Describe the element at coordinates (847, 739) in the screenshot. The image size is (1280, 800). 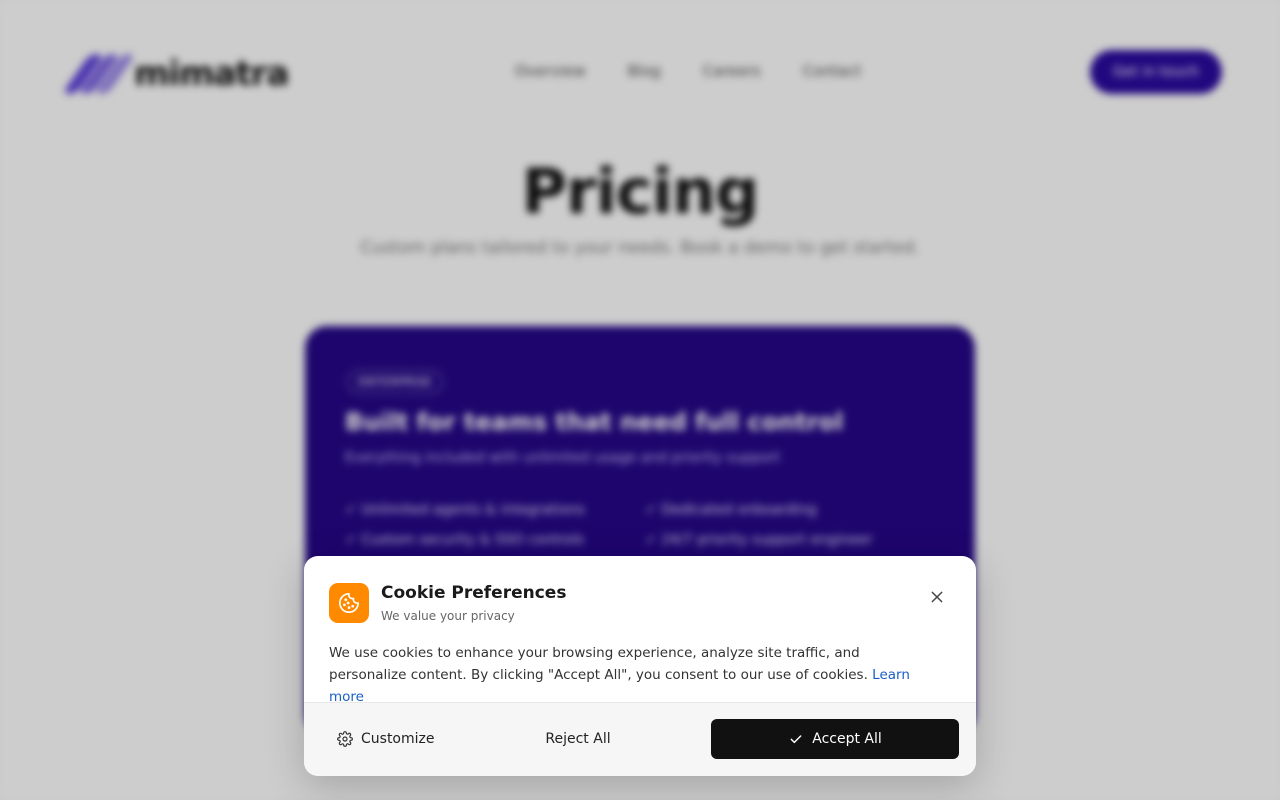
I see `accept-all-label: Accept All` at that location.